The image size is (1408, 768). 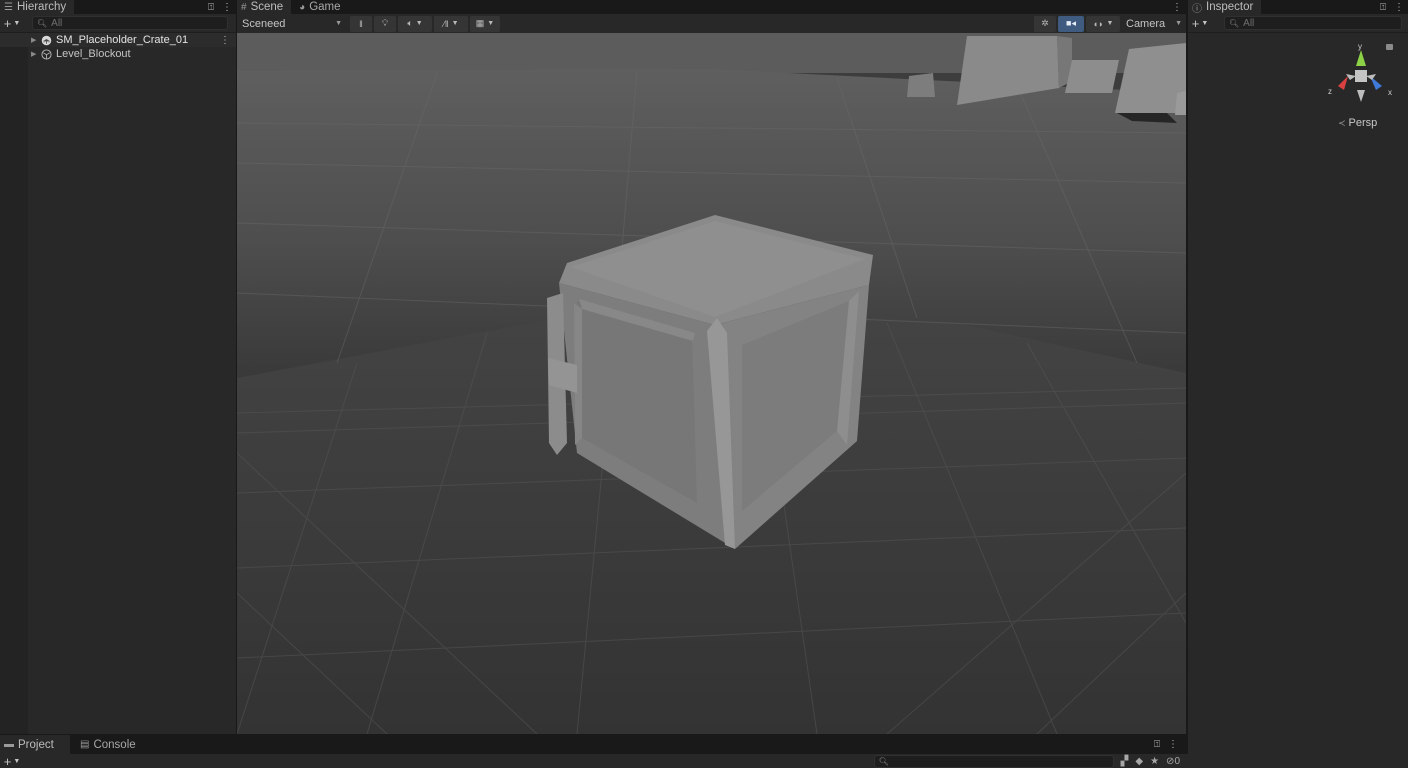 What do you see at coordinates (1177, 761) in the screenshot?
I see `hidden-packages-count: 0` at bounding box center [1177, 761].